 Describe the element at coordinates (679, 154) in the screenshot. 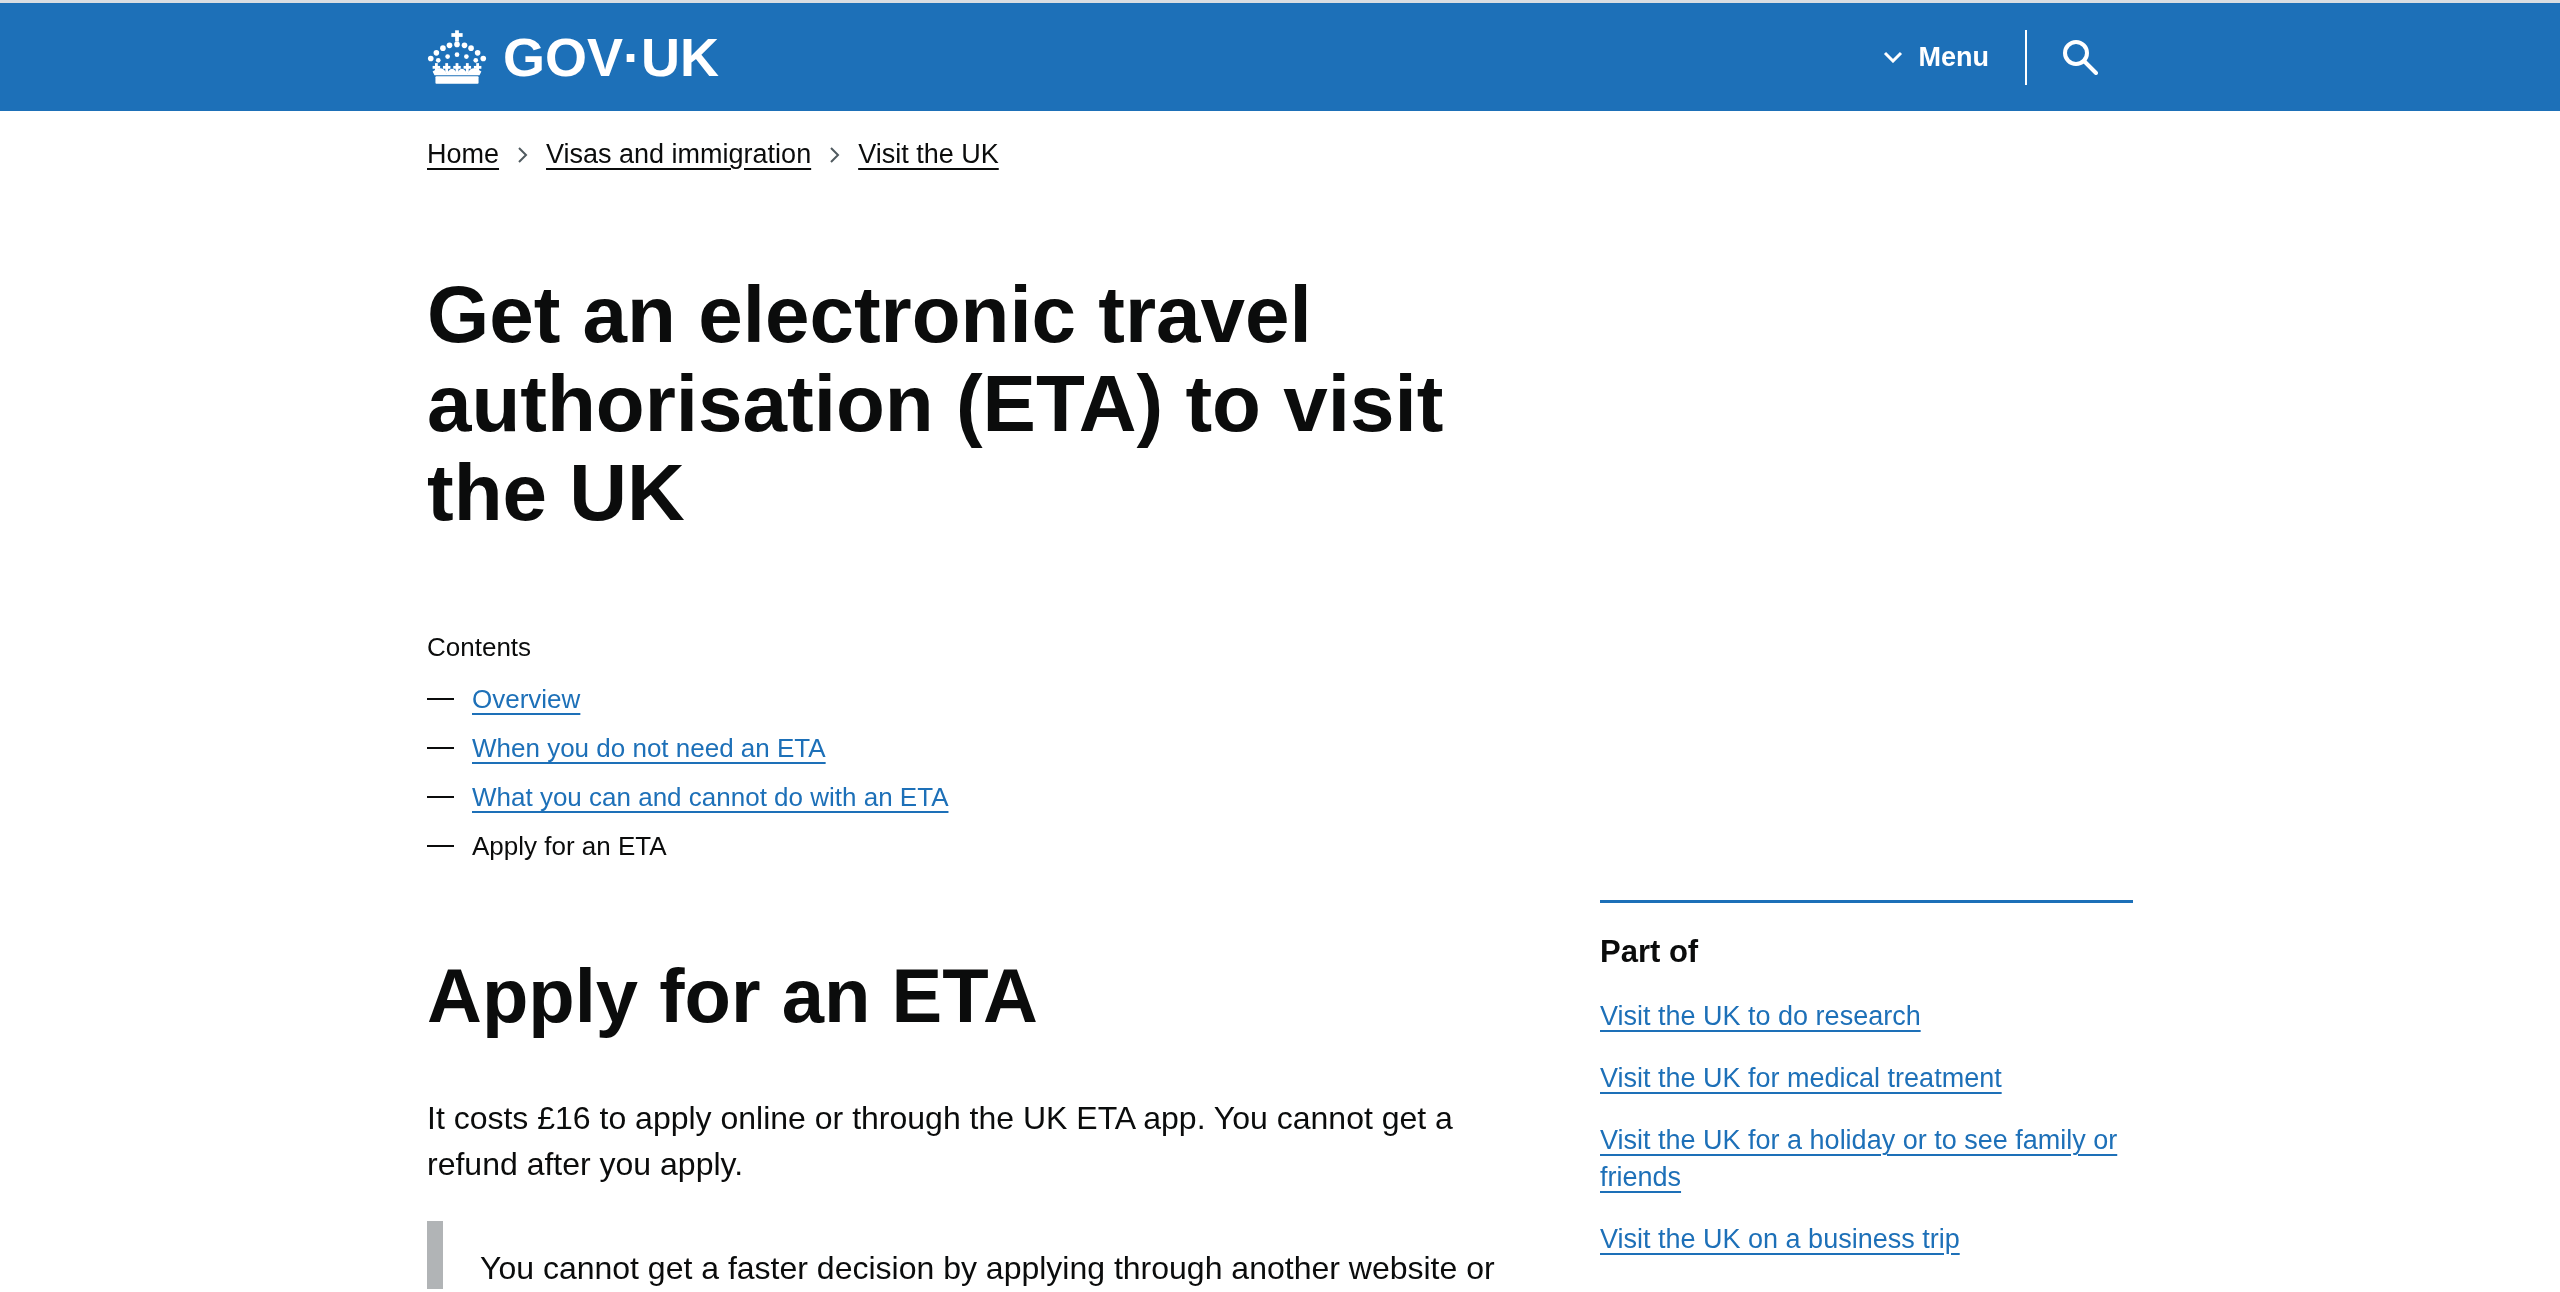

I see `breadcrumb-link: Visas and immigration` at that location.